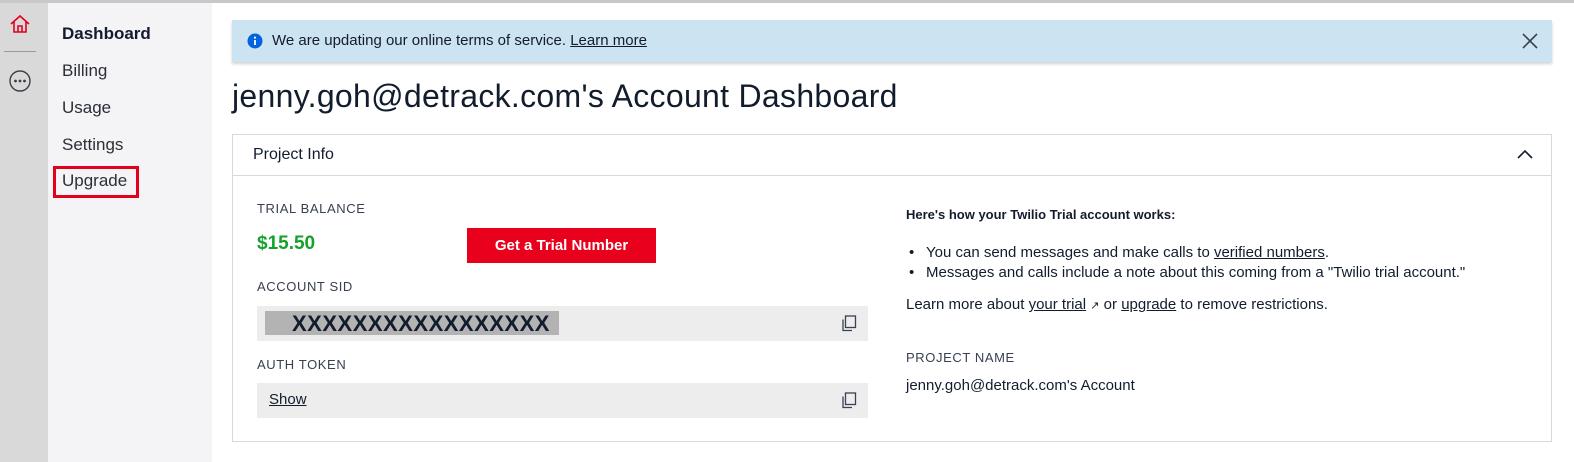 This screenshot has height=462, width=1574. I want to click on rail-divider, so click(20, 51).